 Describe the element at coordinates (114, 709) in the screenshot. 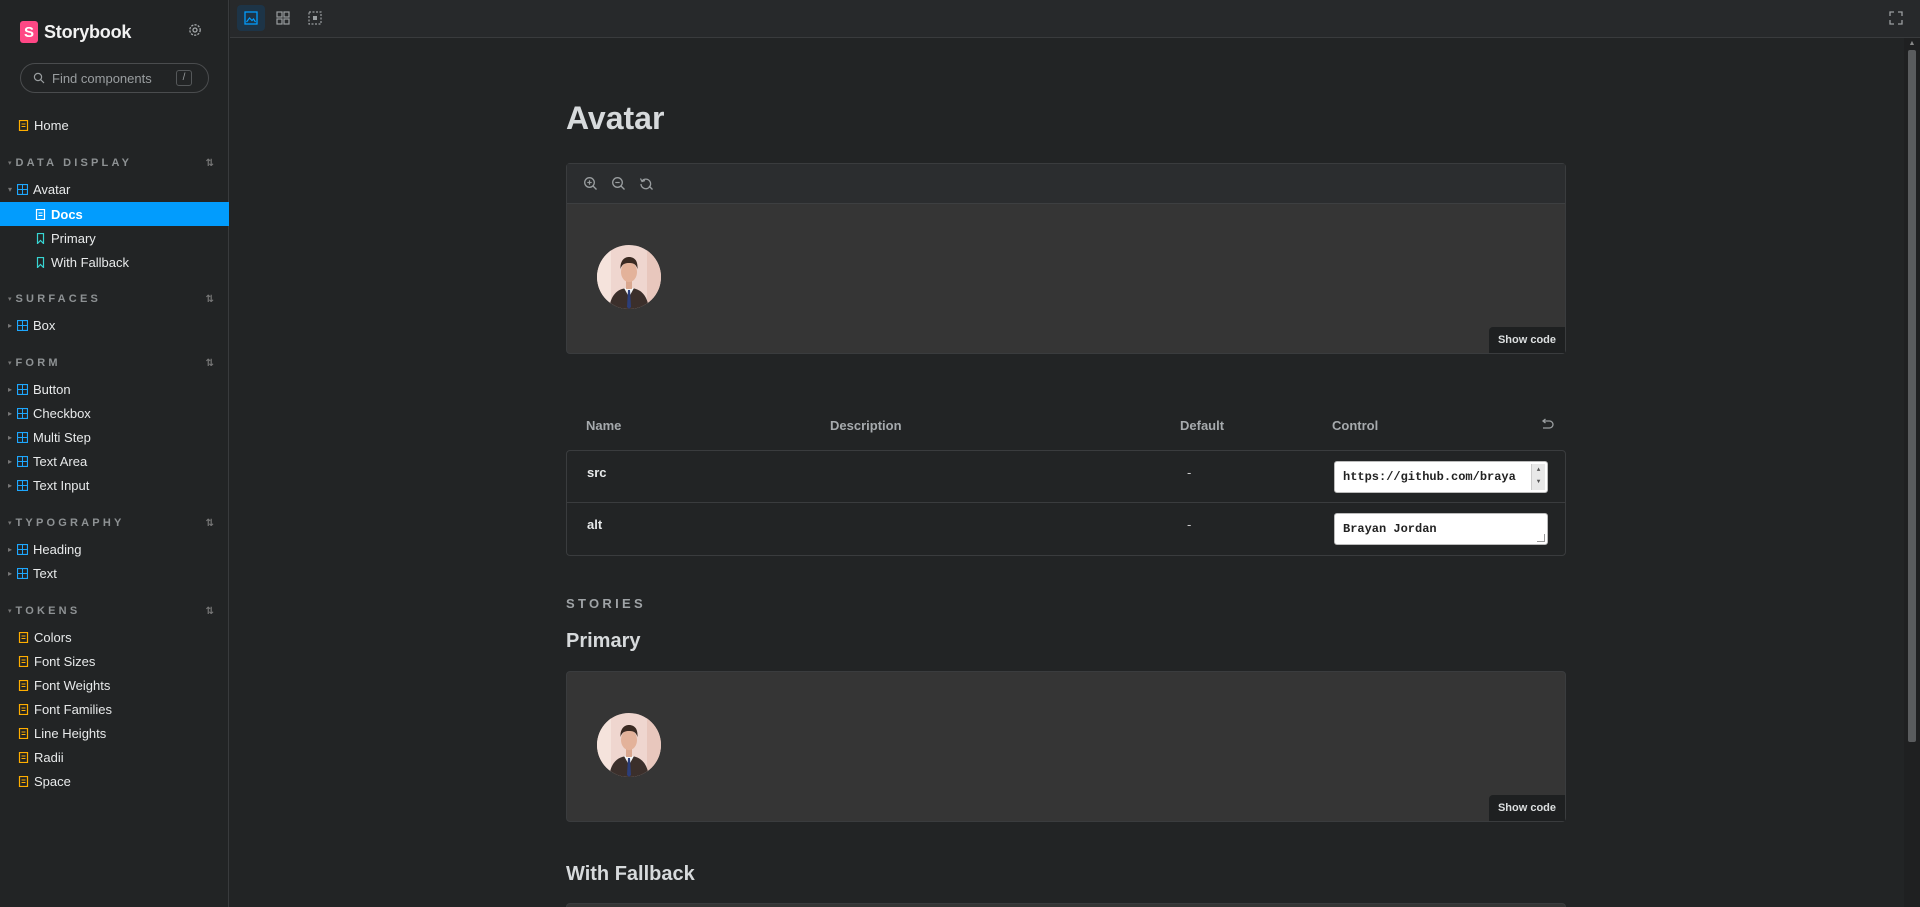

I see `sidebar-item-font-families: Font Families` at that location.